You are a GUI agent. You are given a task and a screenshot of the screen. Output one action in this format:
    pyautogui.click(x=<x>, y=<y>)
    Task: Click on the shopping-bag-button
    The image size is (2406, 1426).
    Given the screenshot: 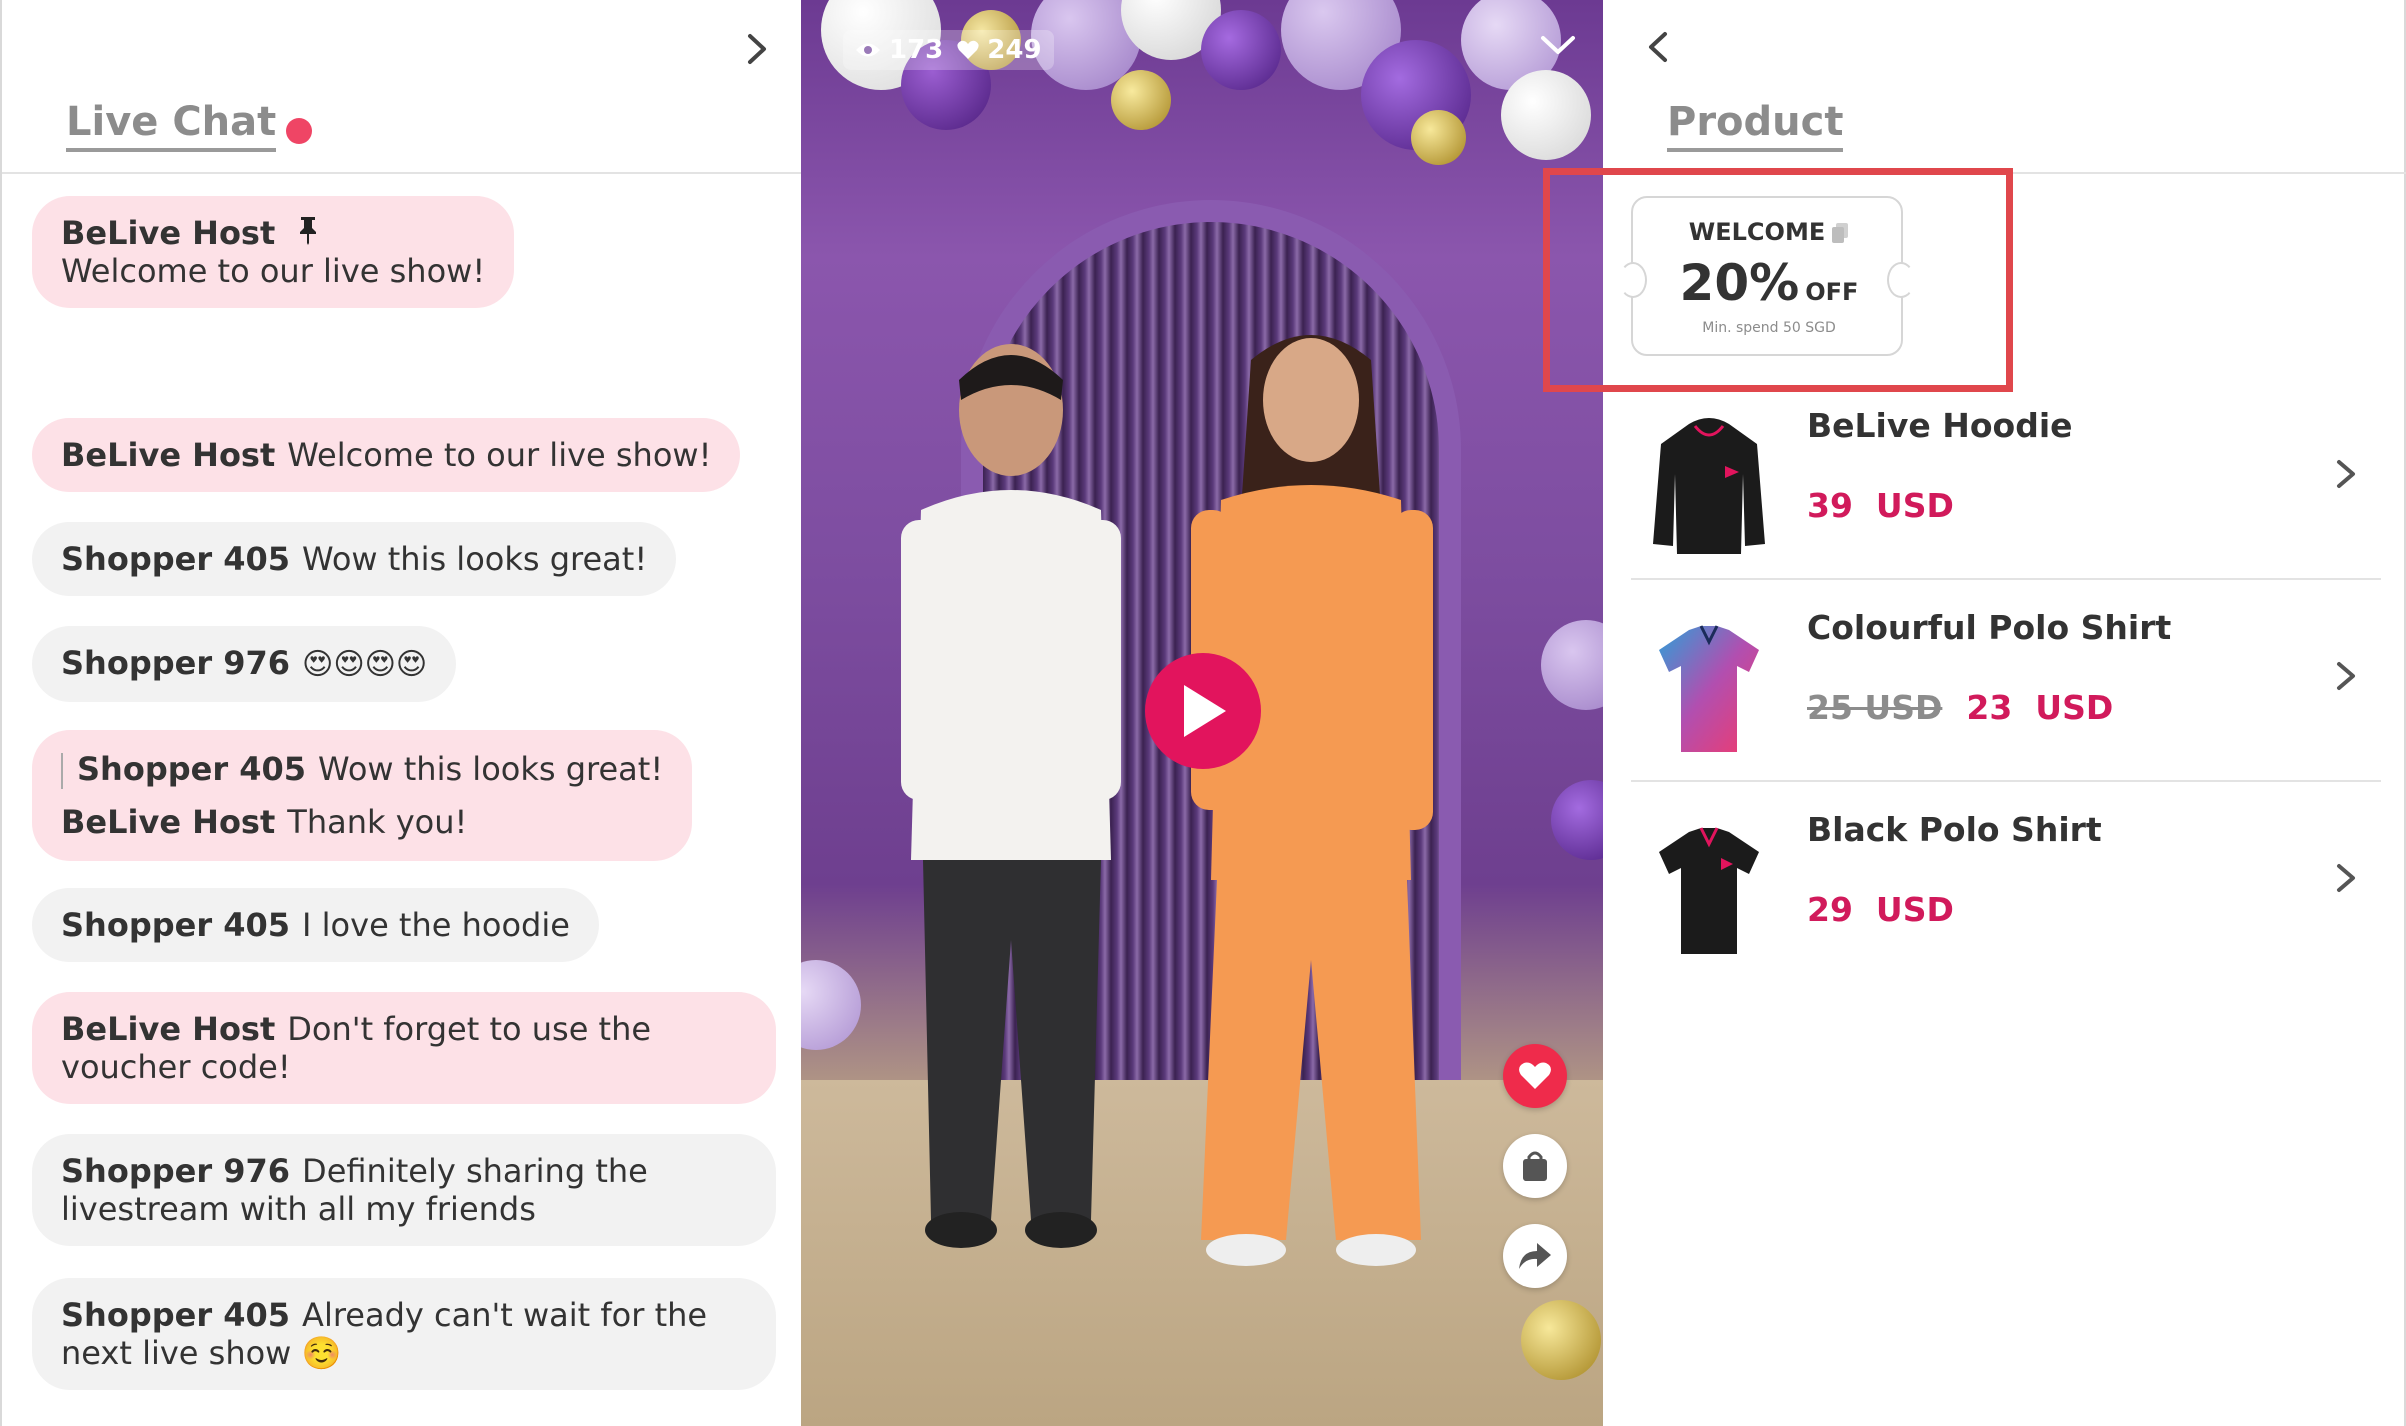 What is the action you would take?
    pyautogui.click(x=1535, y=1166)
    